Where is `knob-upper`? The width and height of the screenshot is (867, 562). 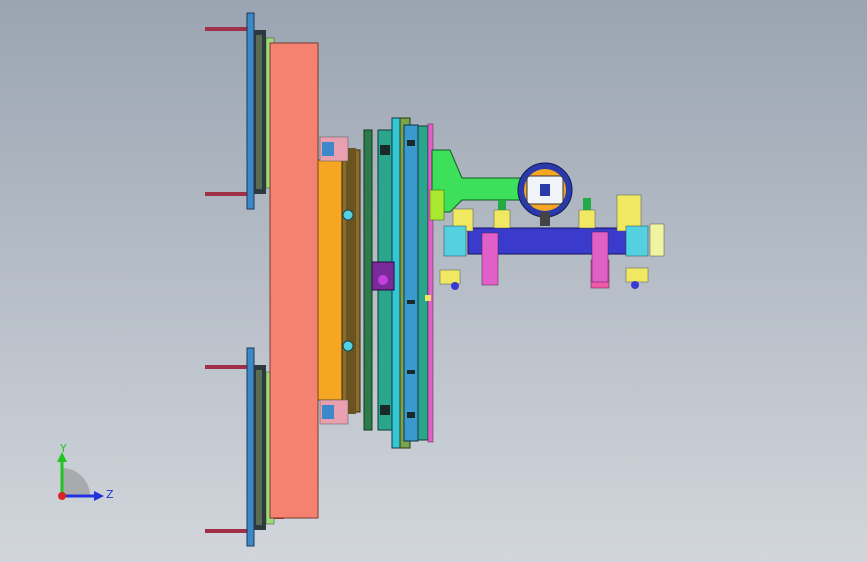
knob-upper is located at coordinates (348, 215).